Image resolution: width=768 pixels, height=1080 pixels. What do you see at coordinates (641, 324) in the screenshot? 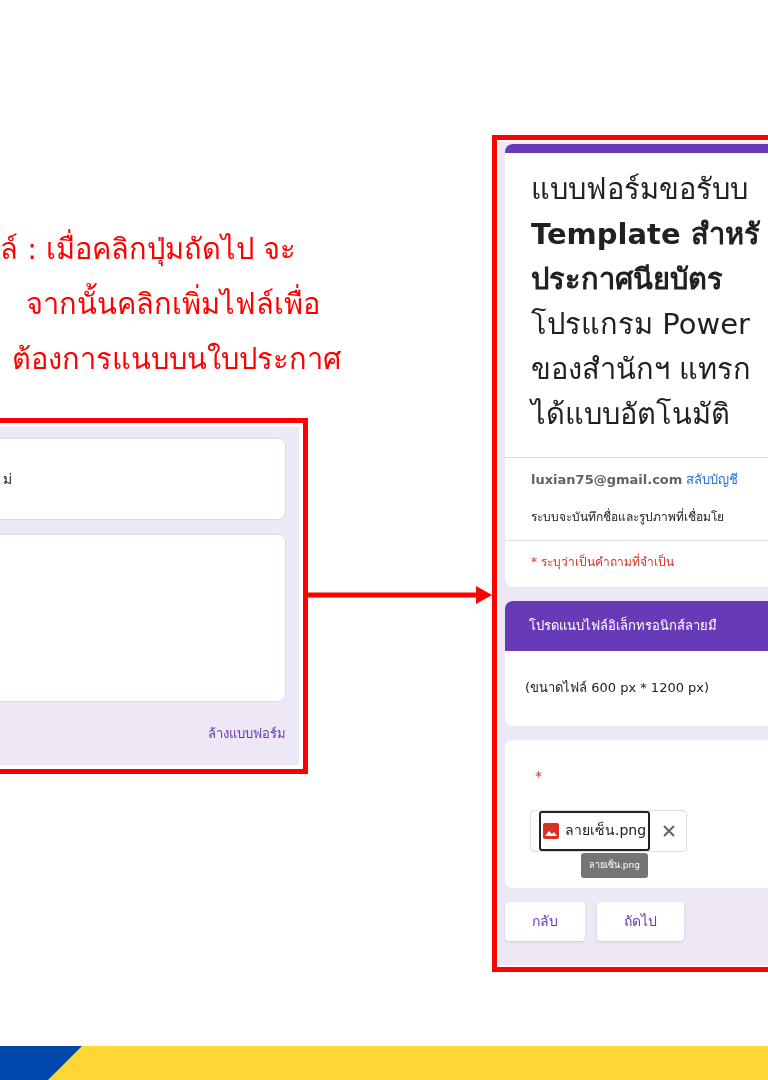
I see `form-title: โปรแกรม Power` at bounding box center [641, 324].